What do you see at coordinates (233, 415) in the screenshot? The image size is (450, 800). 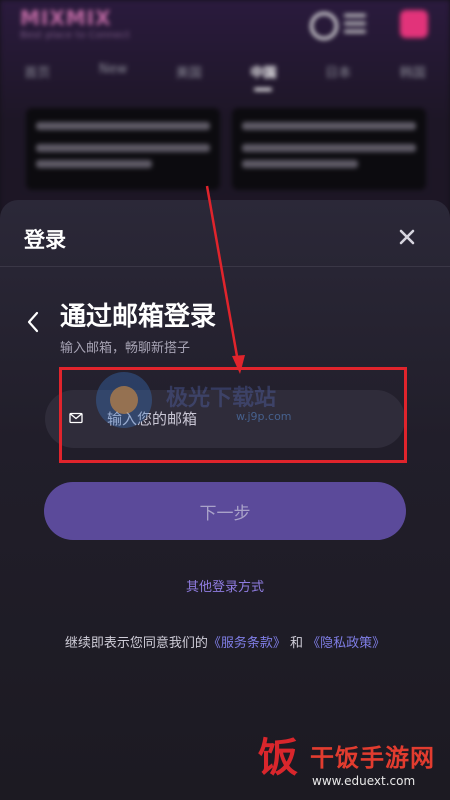 I see `annotation-highlight-box` at bounding box center [233, 415].